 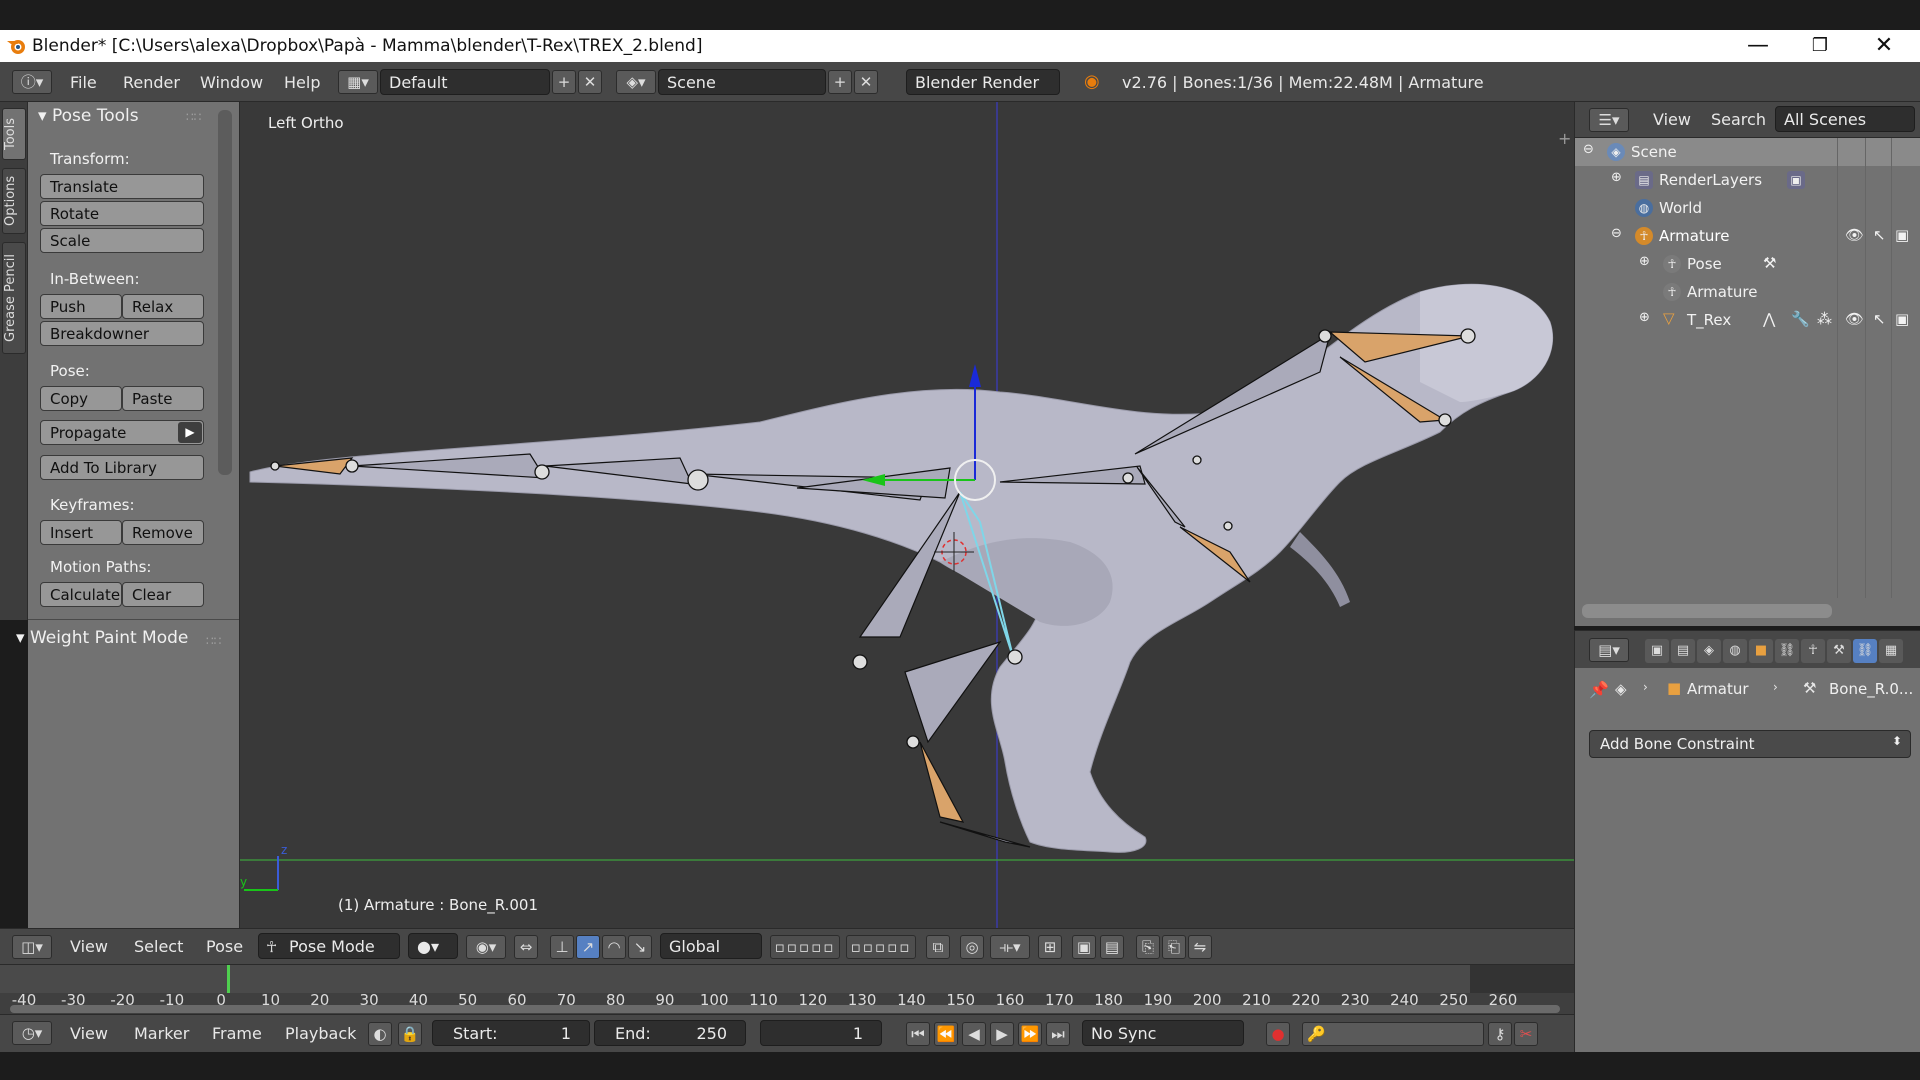 What do you see at coordinates (358, 82) in the screenshot?
I see `screen-layout-icon: ▦▾` at bounding box center [358, 82].